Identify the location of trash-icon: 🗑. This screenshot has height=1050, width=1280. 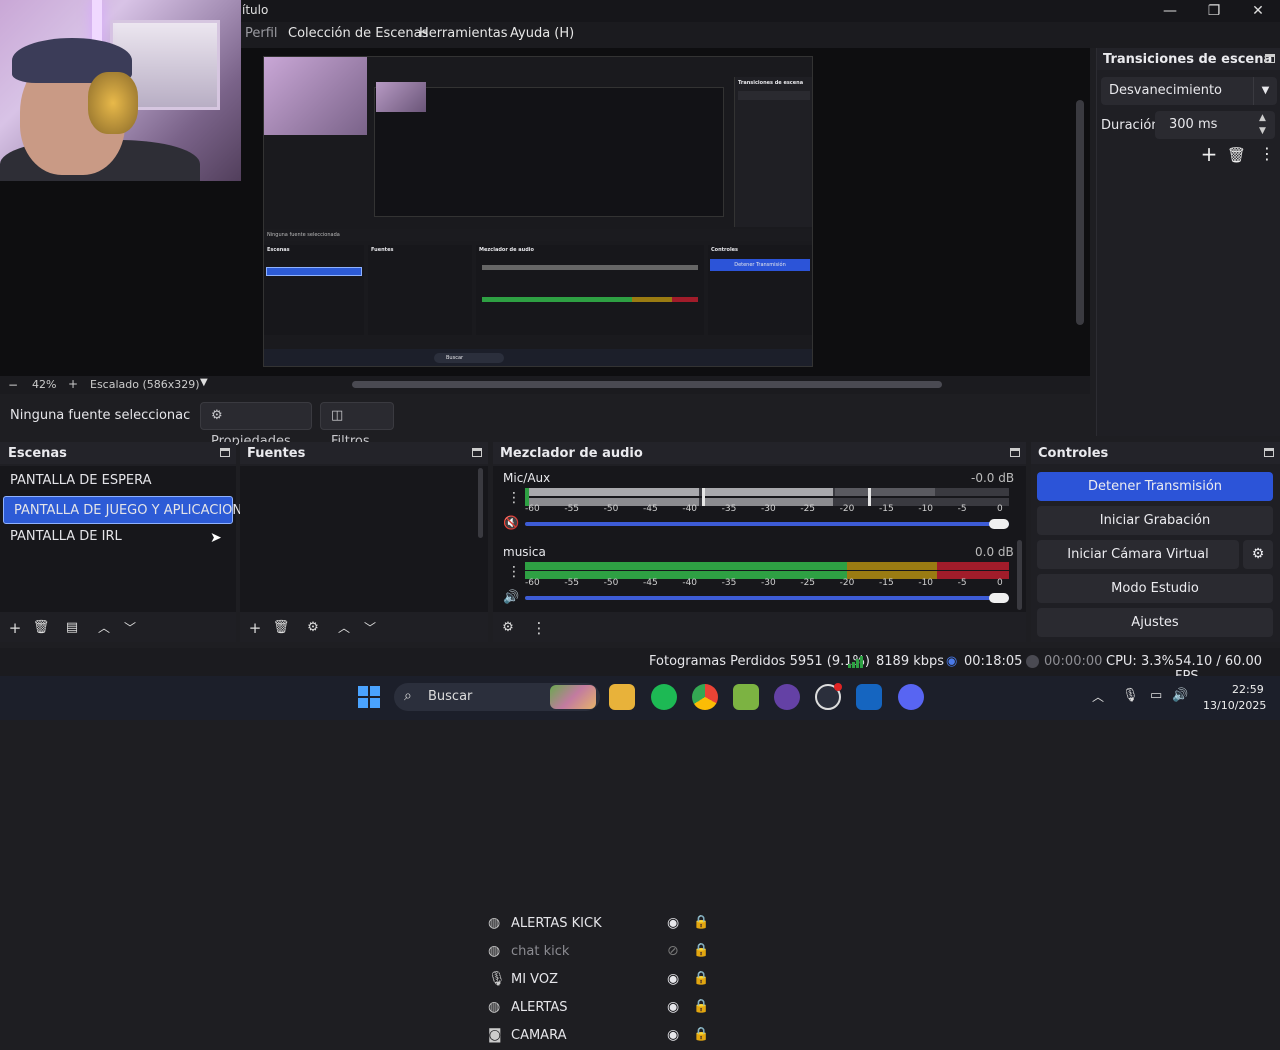
(1236, 155).